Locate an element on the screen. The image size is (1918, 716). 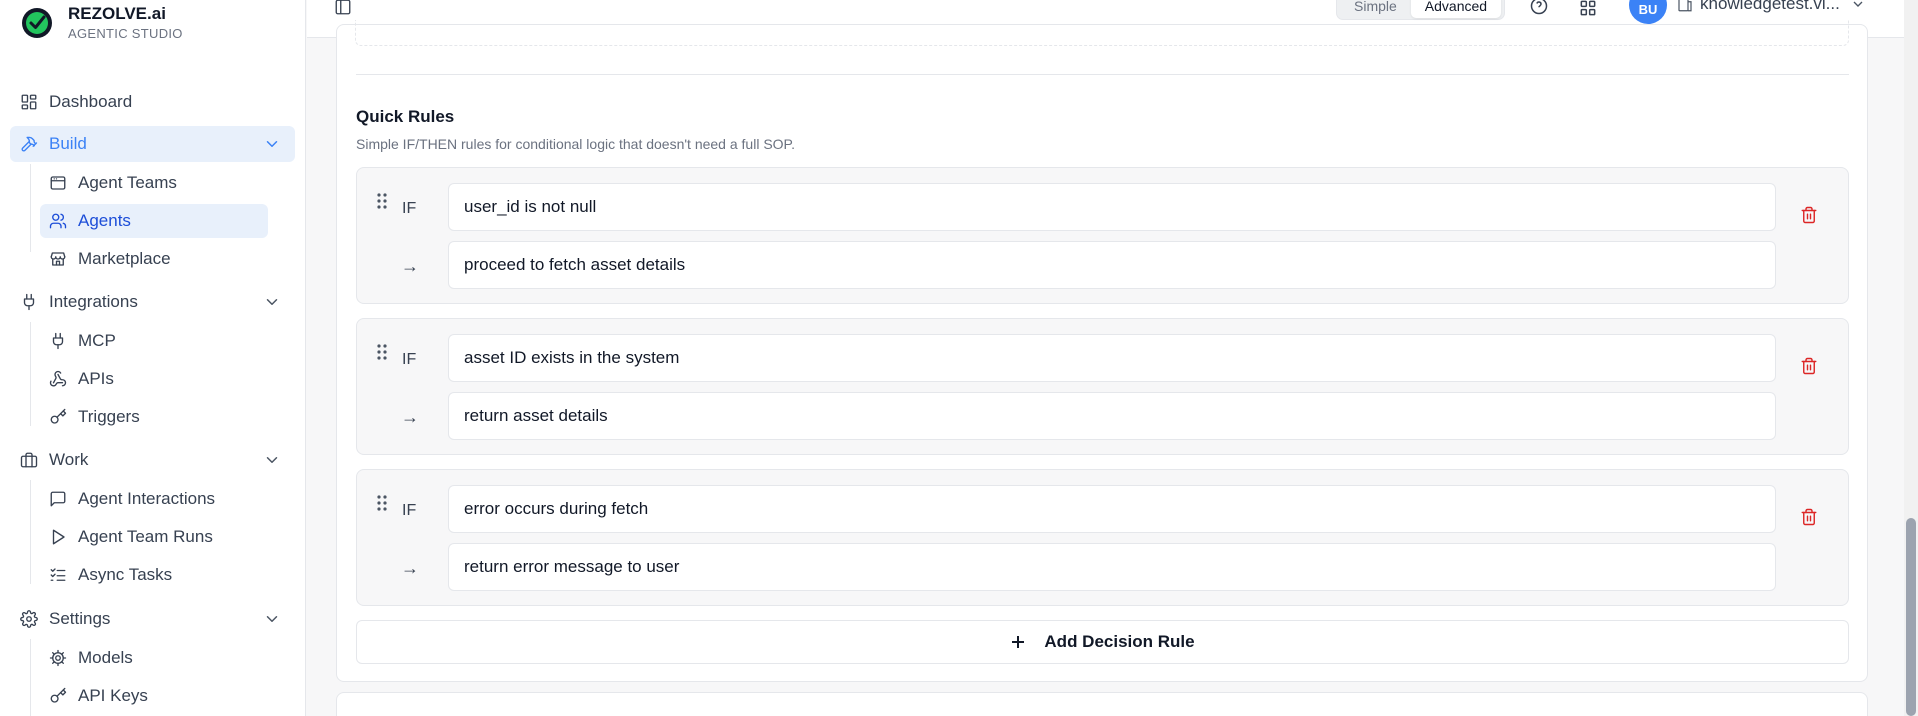
mode-advanced-button: Advanced is located at coordinates (1456, 9).